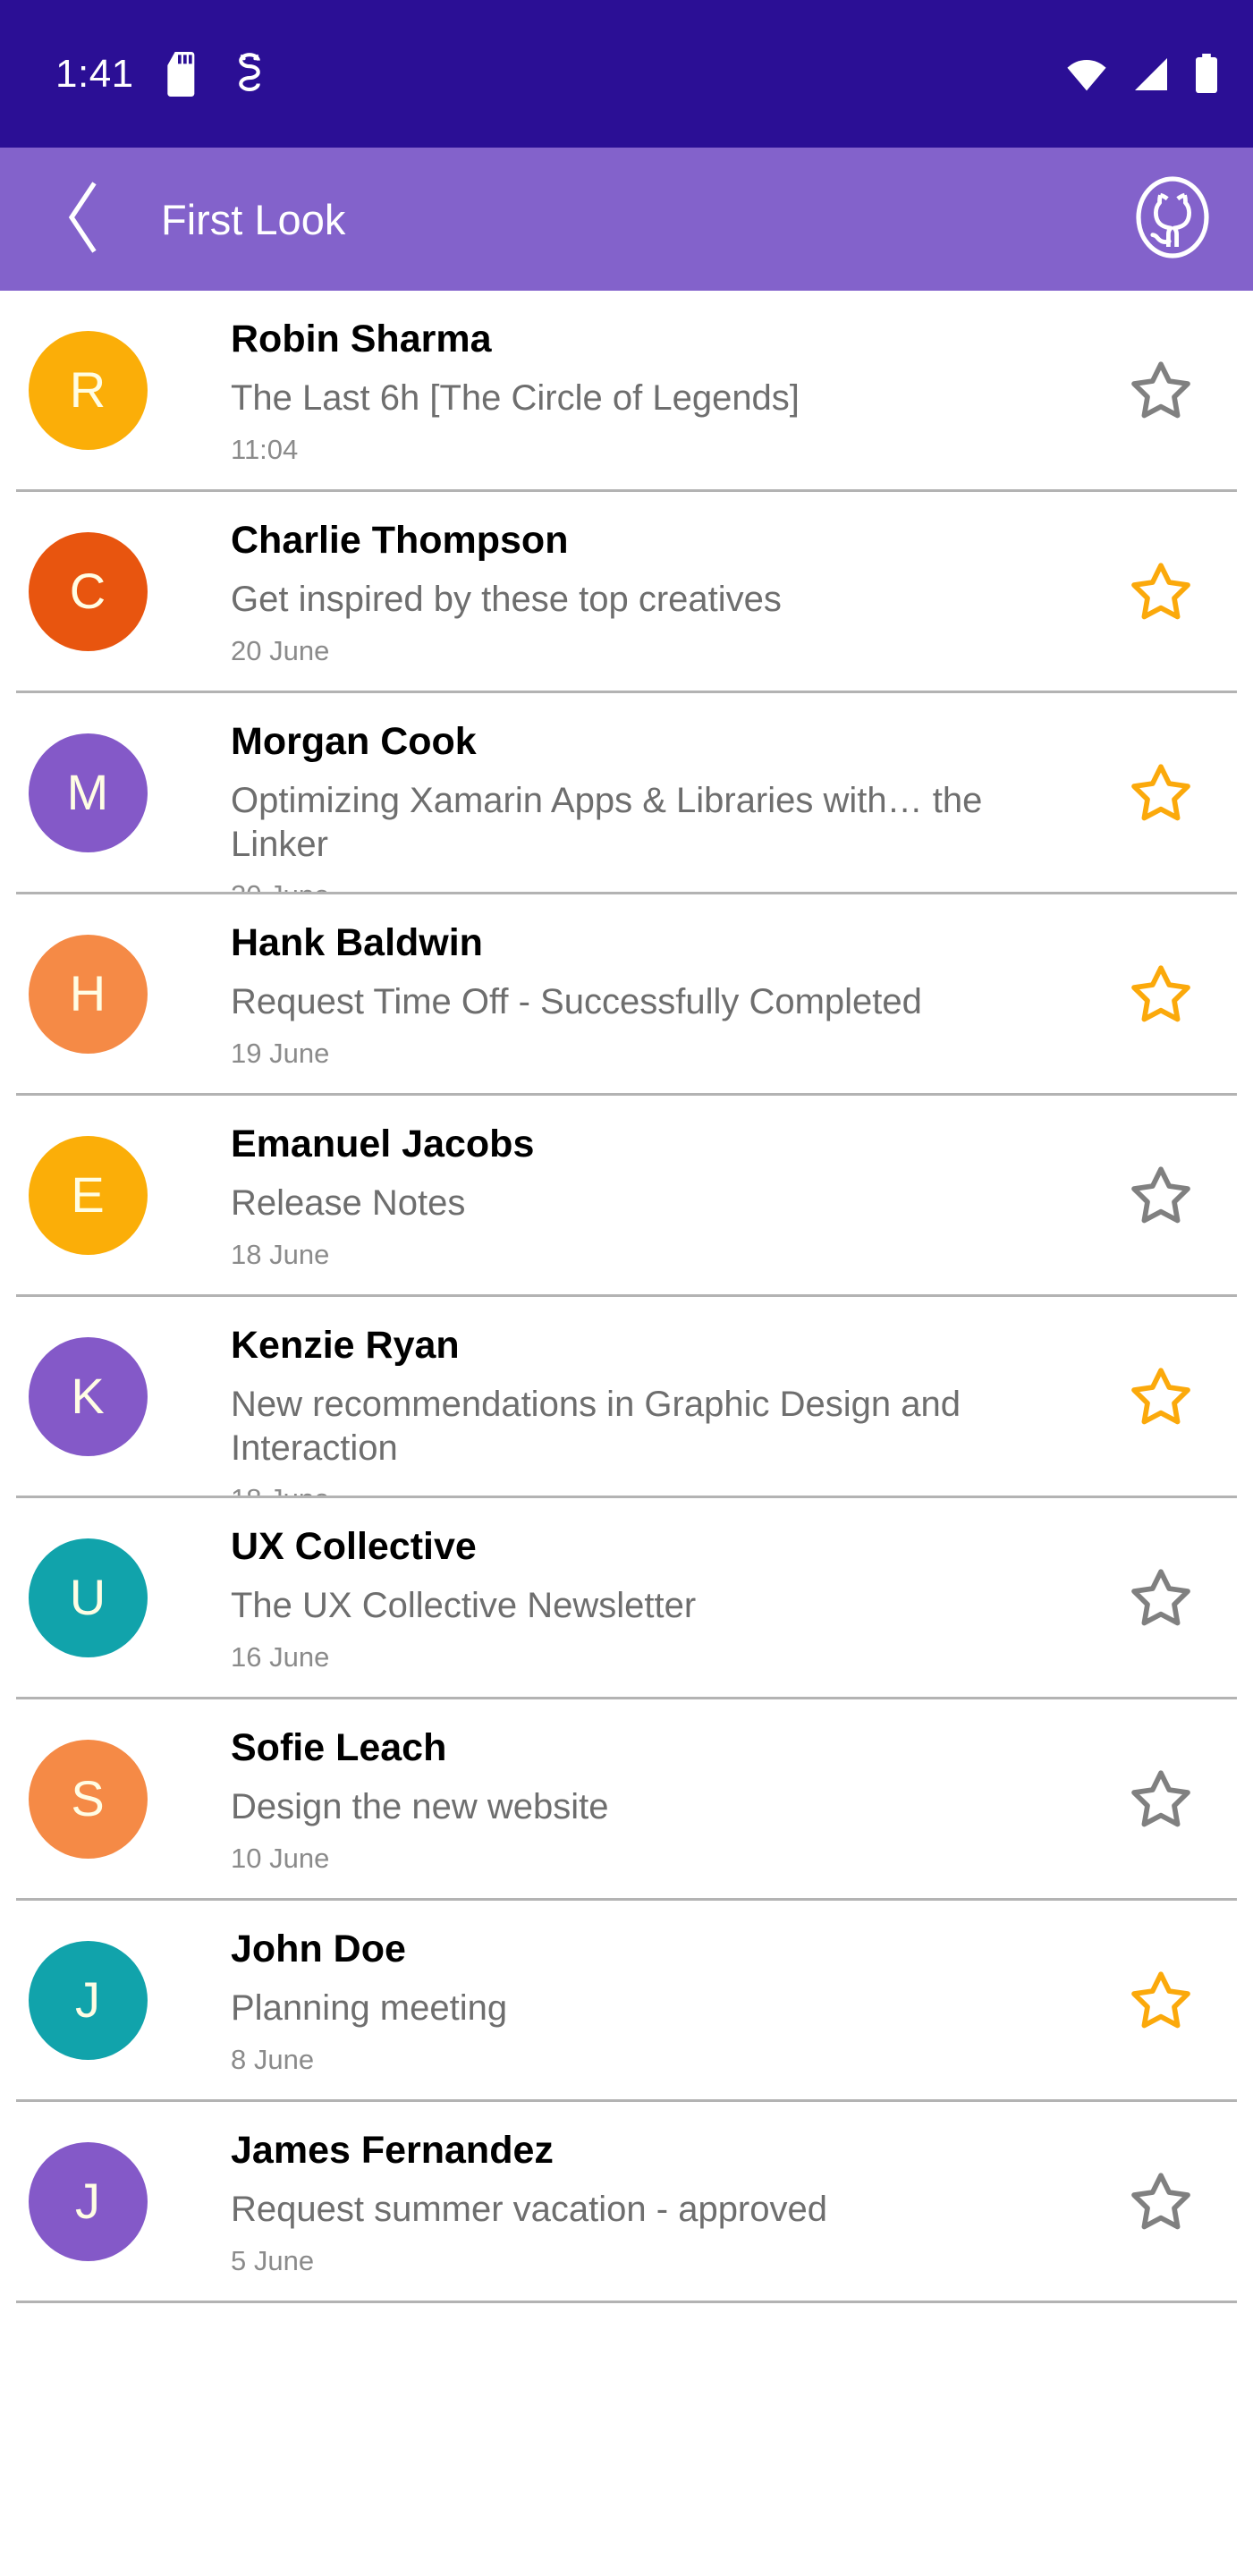 The width and height of the screenshot is (1253, 2576). What do you see at coordinates (161, 74) in the screenshot?
I see `status-bar-left: 1:41` at bounding box center [161, 74].